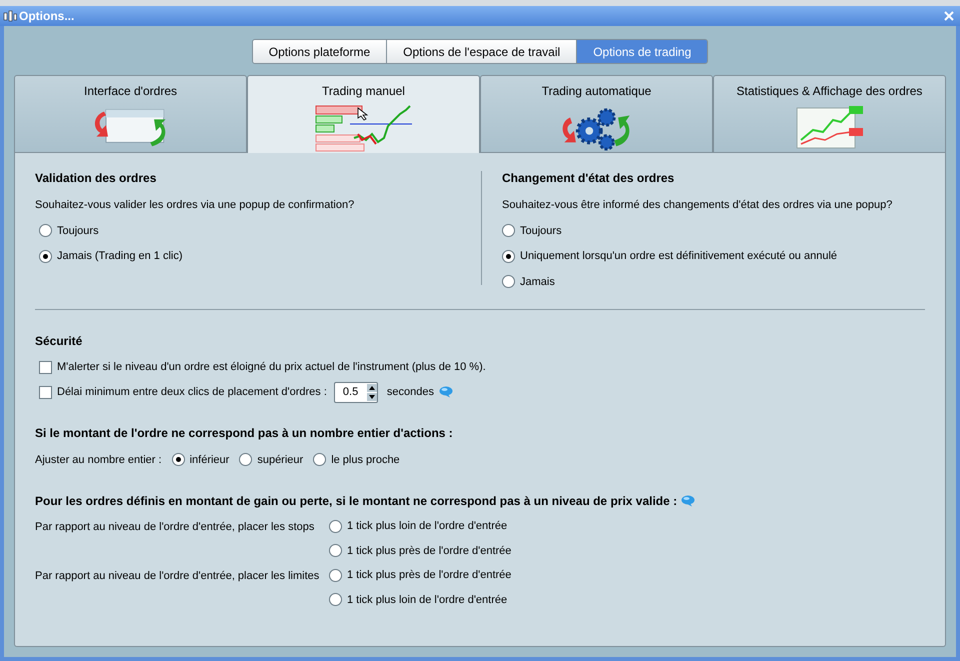  Describe the element at coordinates (319, 51) in the screenshot. I see `top-tab: Options plateforme` at that location.